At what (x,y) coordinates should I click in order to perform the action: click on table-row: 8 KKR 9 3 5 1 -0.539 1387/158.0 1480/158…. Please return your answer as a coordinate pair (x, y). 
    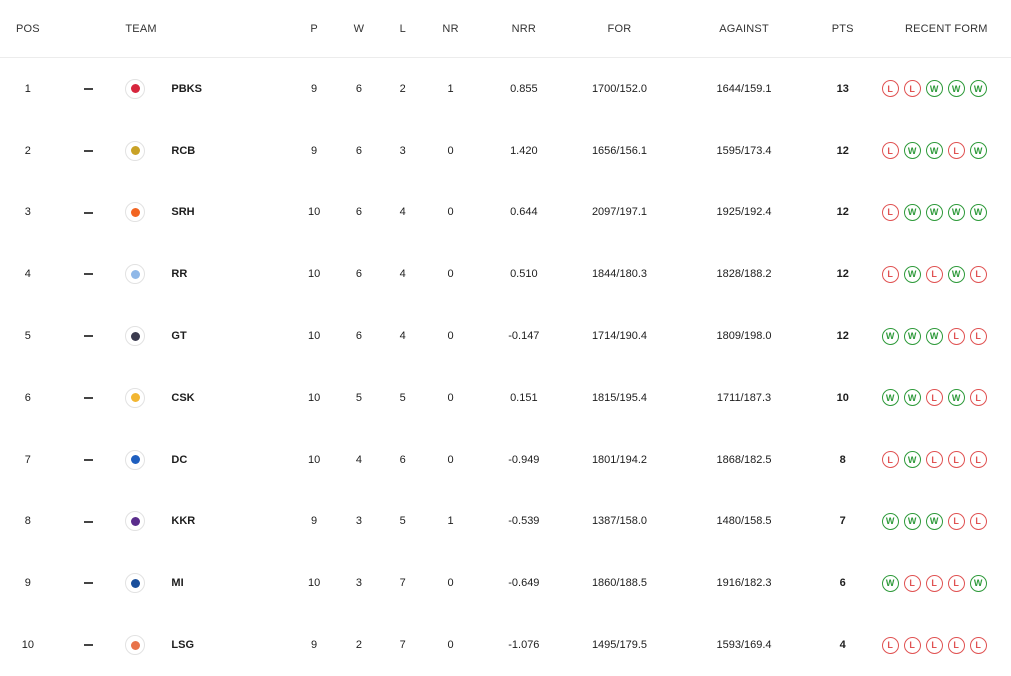
    Looking at the image, I should click on (505, 521).